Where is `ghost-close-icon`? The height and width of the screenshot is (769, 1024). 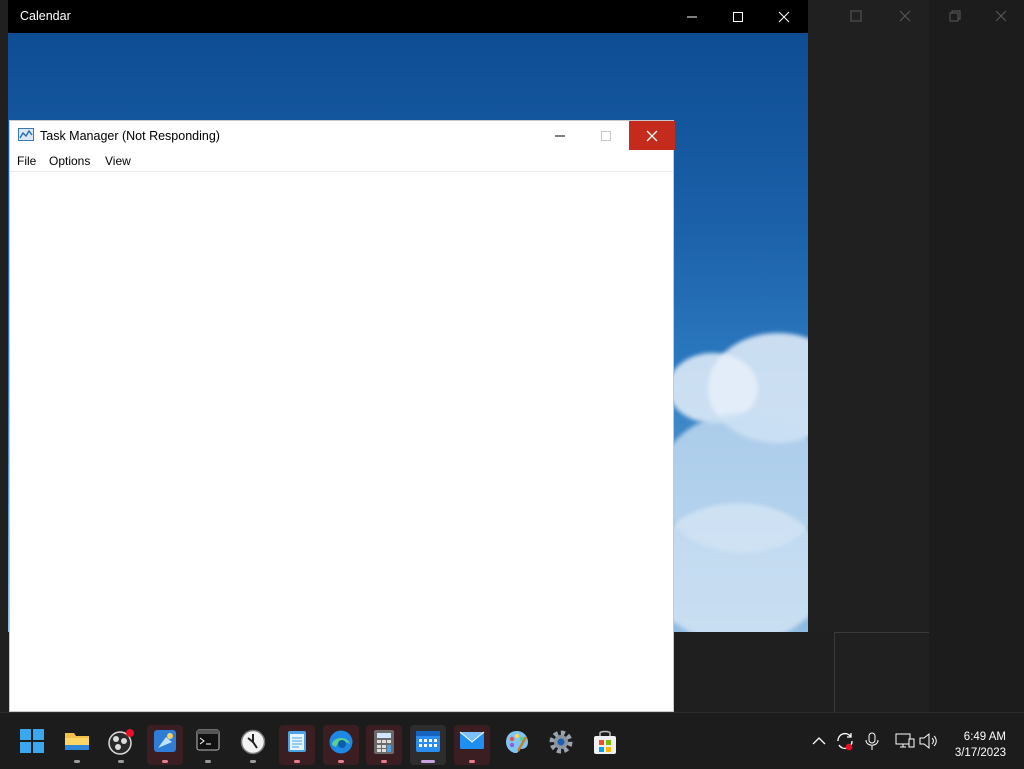
ghost-close-icon is located at coordinates (905, 16).